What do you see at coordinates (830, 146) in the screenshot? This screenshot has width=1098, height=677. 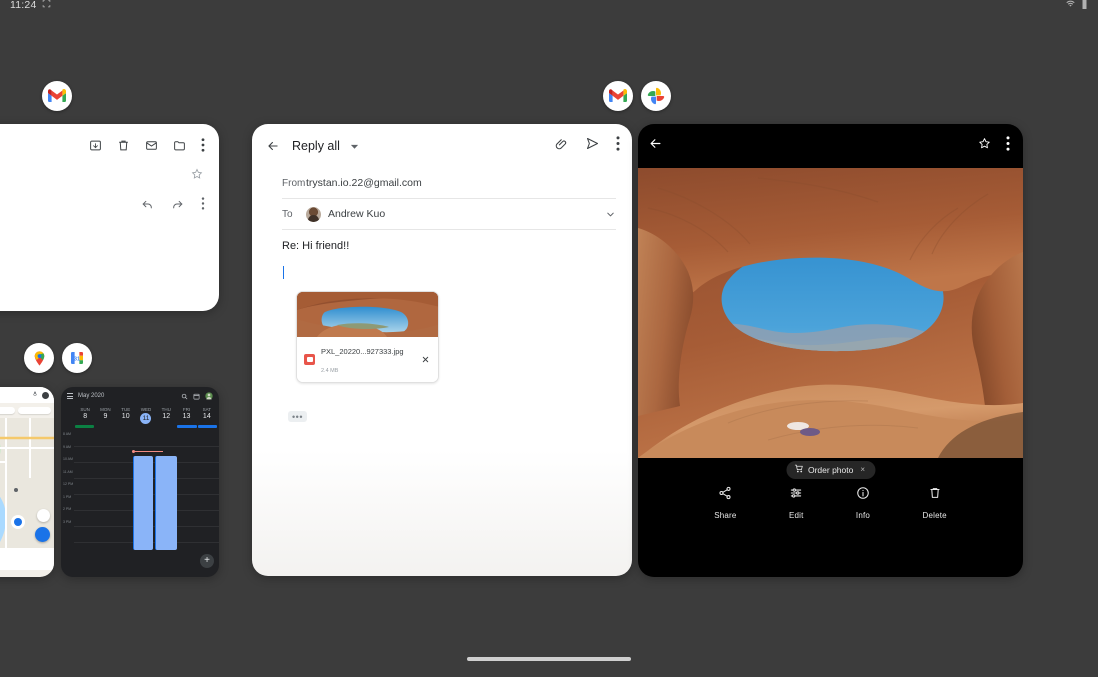 I see `photos-app-bar` at bounding box center [830, 146].